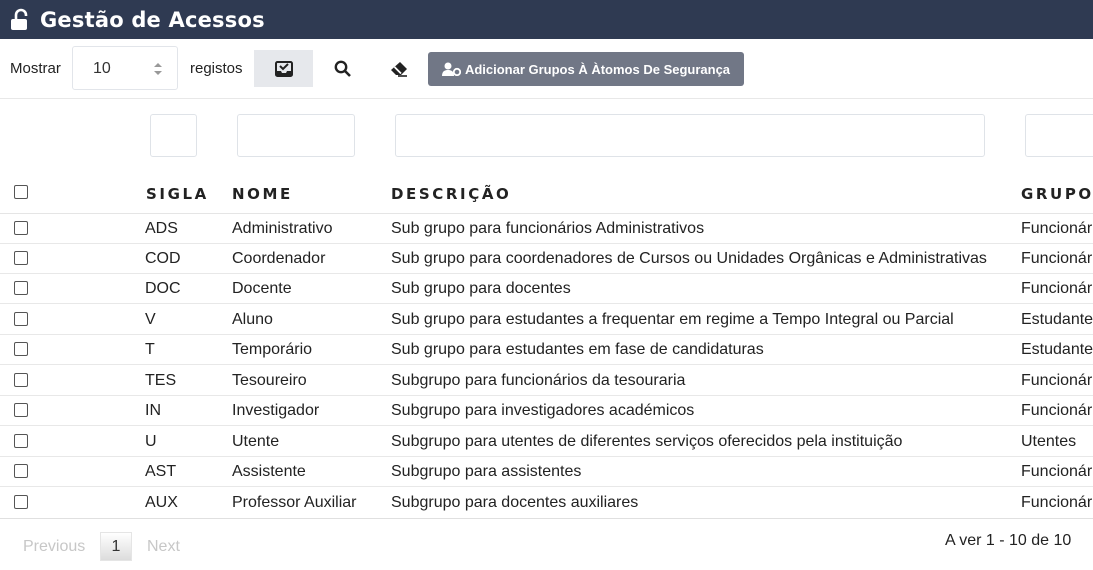 Image resolution: width=1093 pixels, height=570 pixels. What do you see at coordinates (161, 471) in the screenshot?
I see `cell-sigla: AST` at bounding box center [161, 471].